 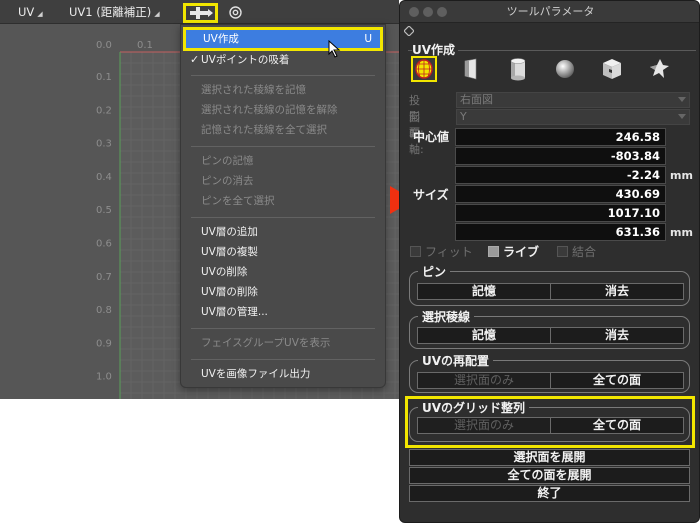 I want to click on sphere-poly-icon, so click(x=424, y=69).